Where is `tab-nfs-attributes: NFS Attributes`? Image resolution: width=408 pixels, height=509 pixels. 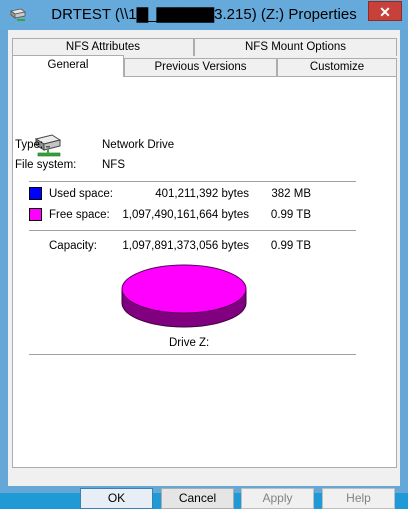
tab-nfs-attributes: NFS Attributes is located at coordinates (103, 47).